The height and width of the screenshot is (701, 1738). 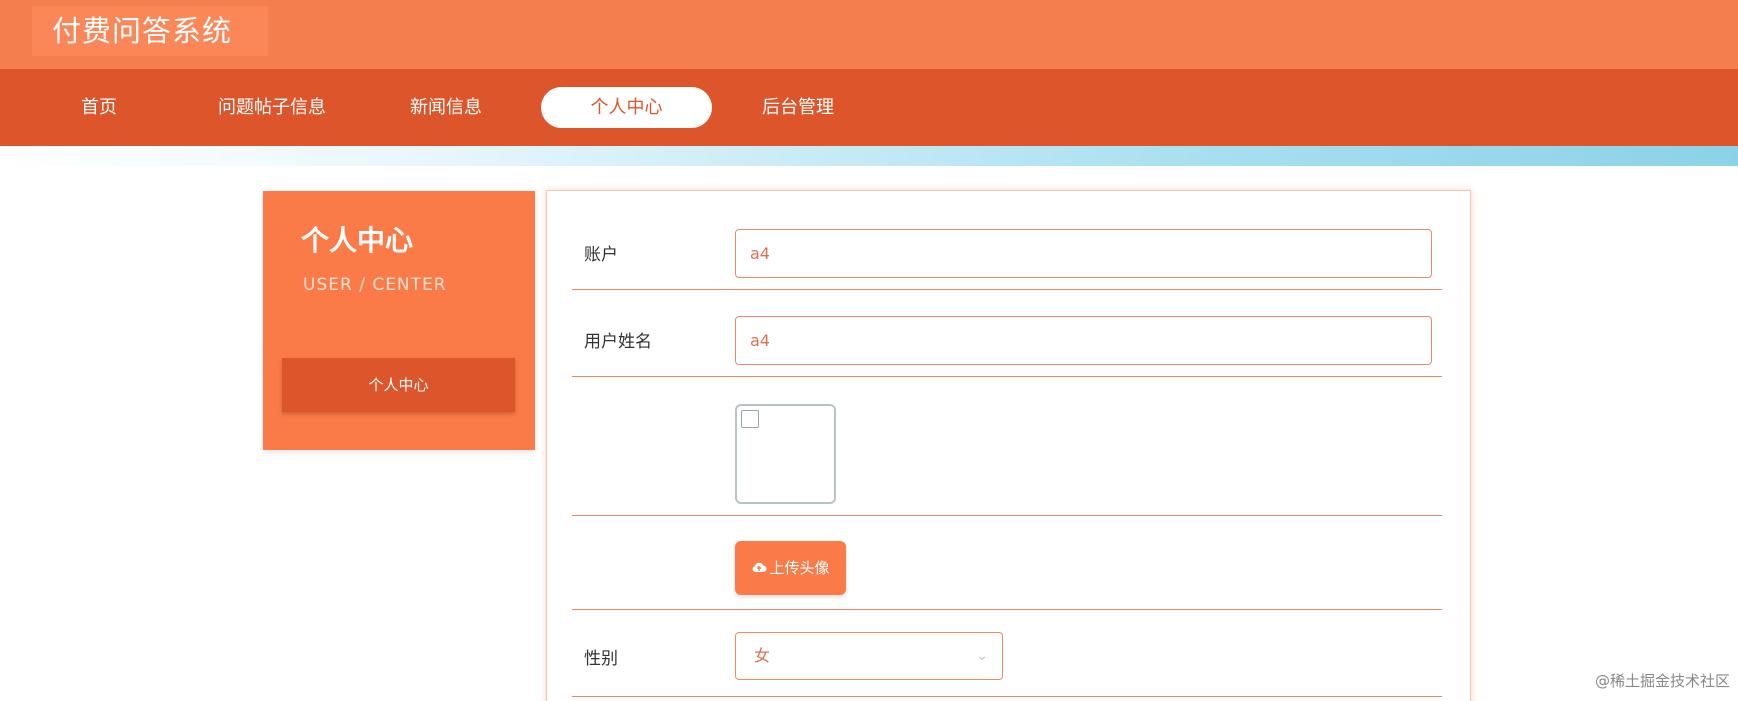 I want to click on upload-avatar-button: 上传头像, so click(x=790, y=568).